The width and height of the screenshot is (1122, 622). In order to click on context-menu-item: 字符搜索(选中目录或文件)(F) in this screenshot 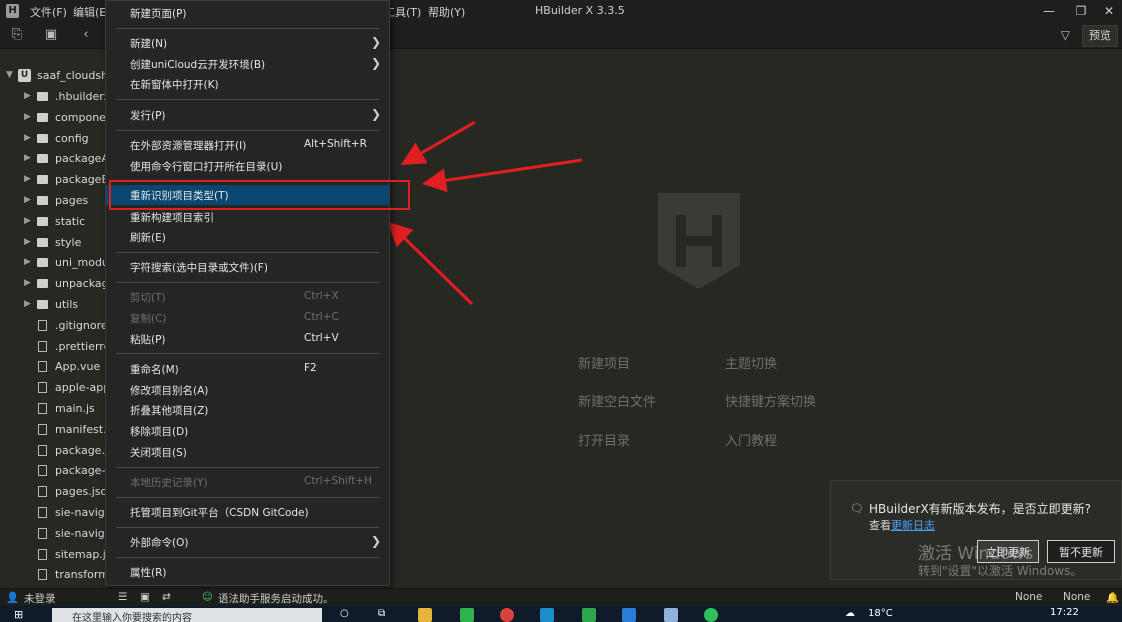, I will do `click(247, 267)`.